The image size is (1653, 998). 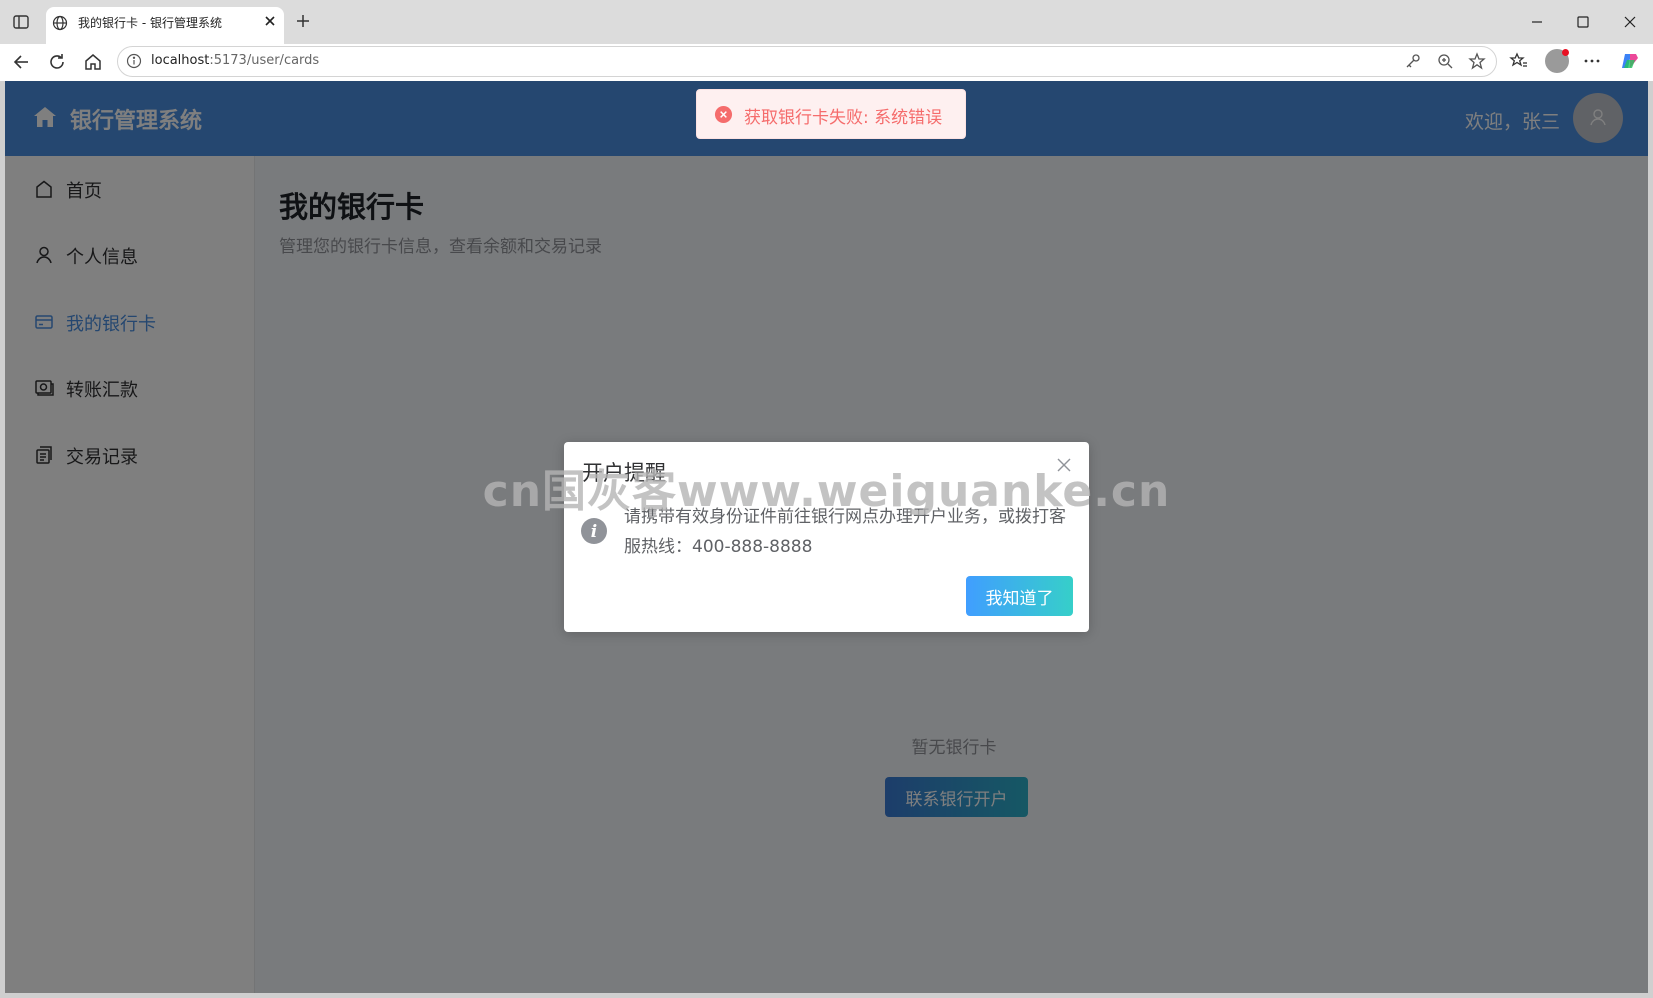 What do you see at coordinates (1477, 61) in the screenshot?
I see `favorite-star-icon` at bounding box center [1477, 61].